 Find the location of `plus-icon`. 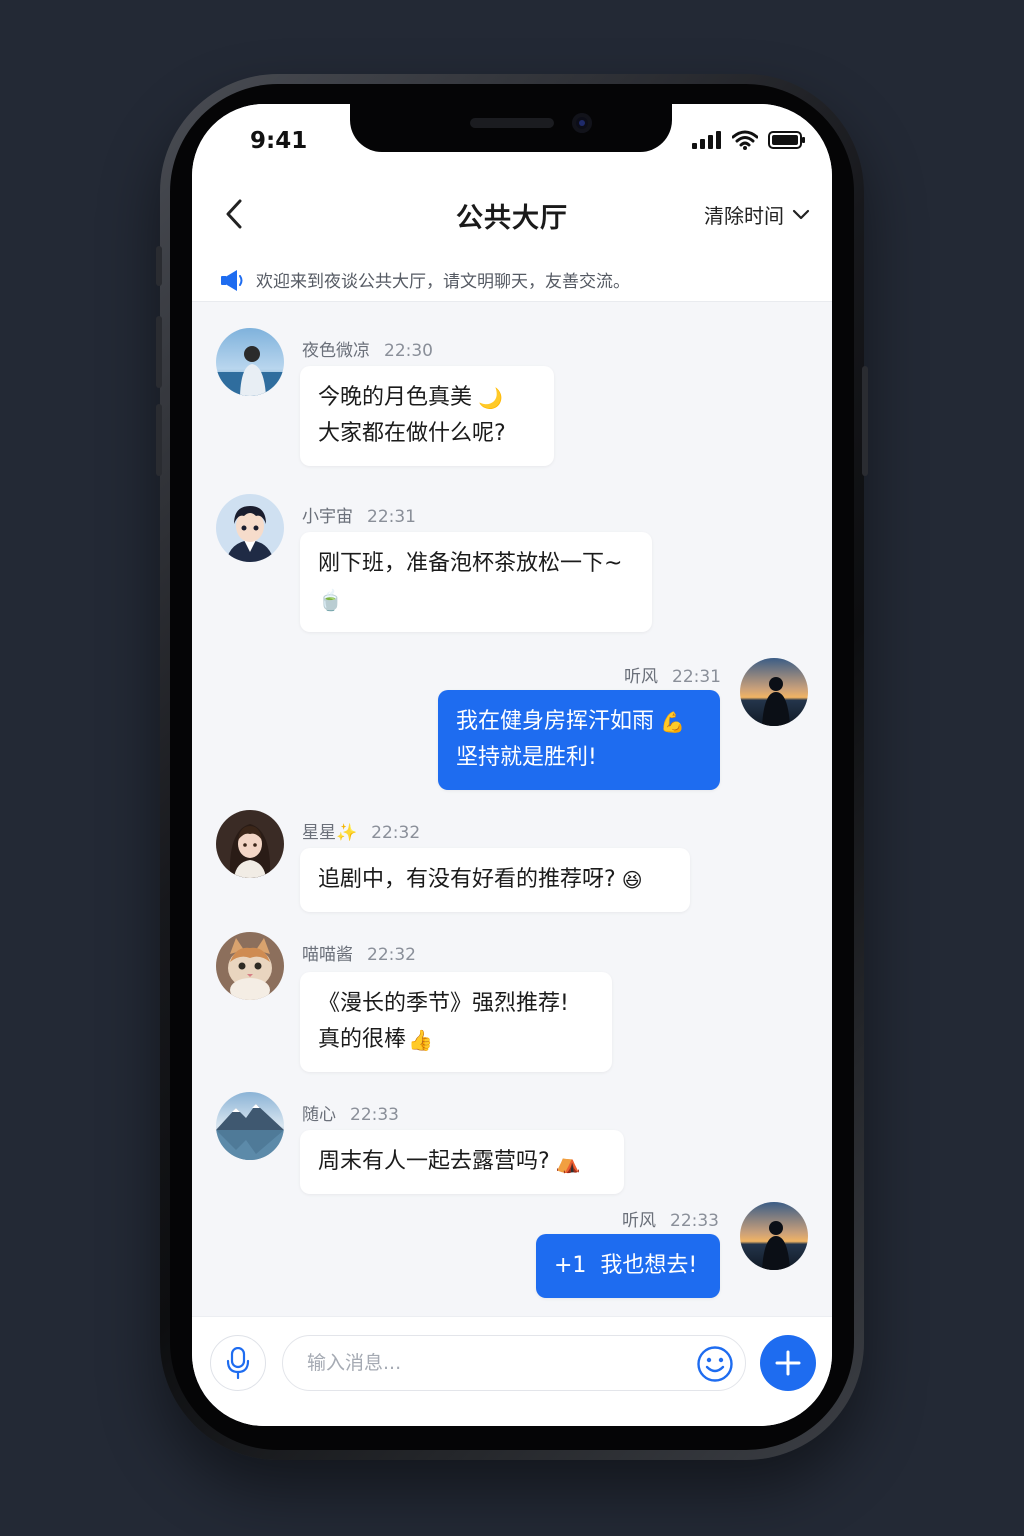

plus-icon is located at coordinates (788, 1363).